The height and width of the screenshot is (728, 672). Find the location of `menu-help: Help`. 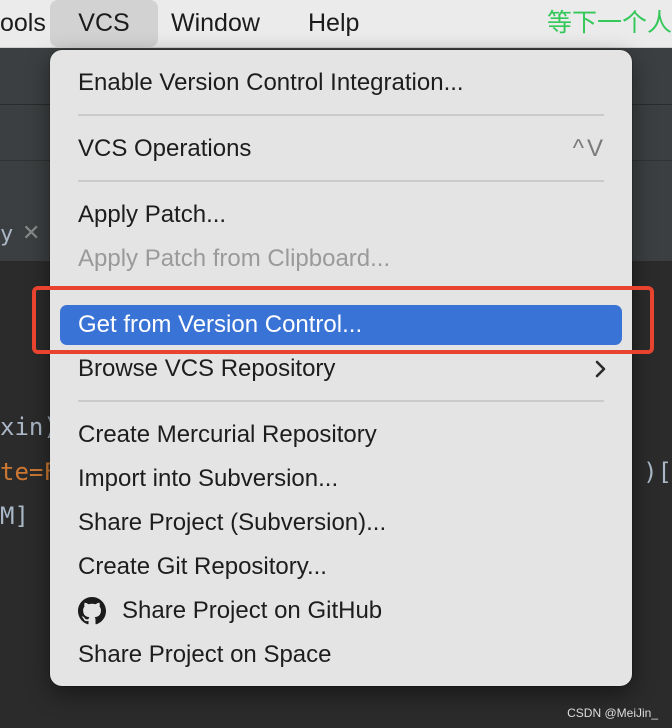

menu-help: Help is located at coordinates (333, 23).